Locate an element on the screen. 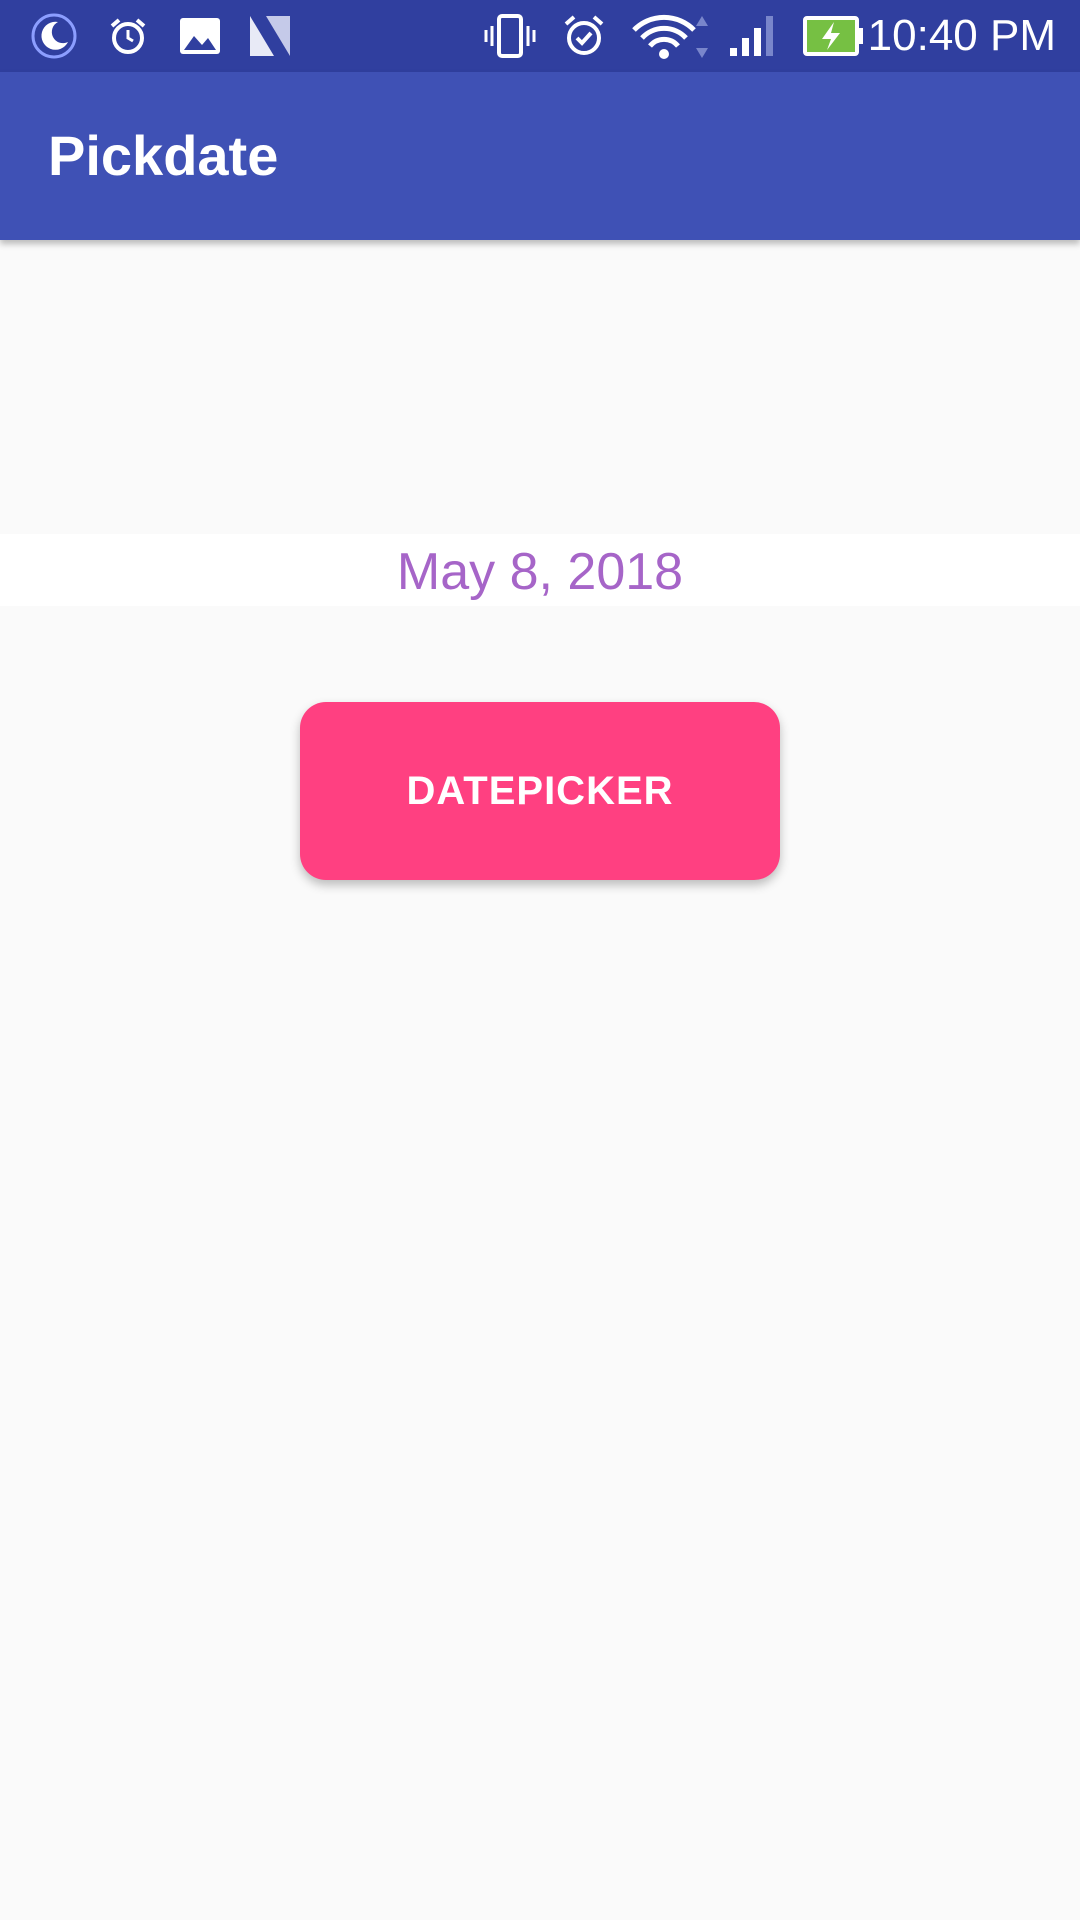  datepicker-button: DATEPICKER is located at coordinates (540, 791).